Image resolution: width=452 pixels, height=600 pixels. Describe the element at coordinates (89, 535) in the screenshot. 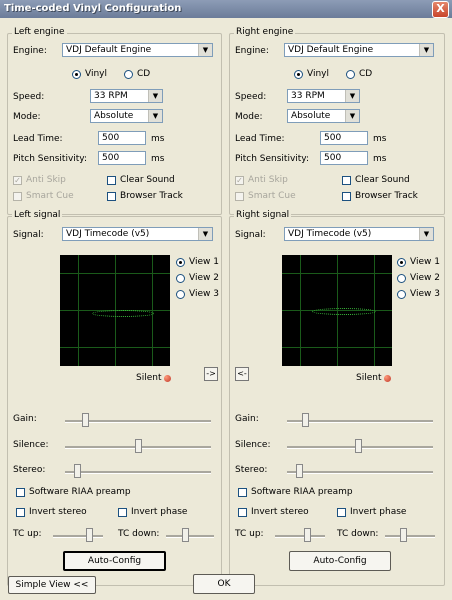

I see `left-tc-up-slider` at that location.